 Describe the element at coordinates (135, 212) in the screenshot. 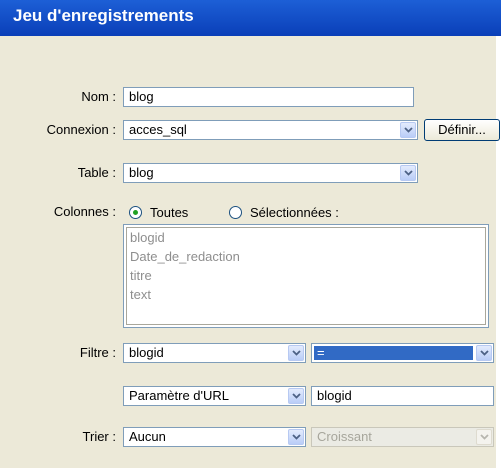

I see `radio-checked-icon` at that location.